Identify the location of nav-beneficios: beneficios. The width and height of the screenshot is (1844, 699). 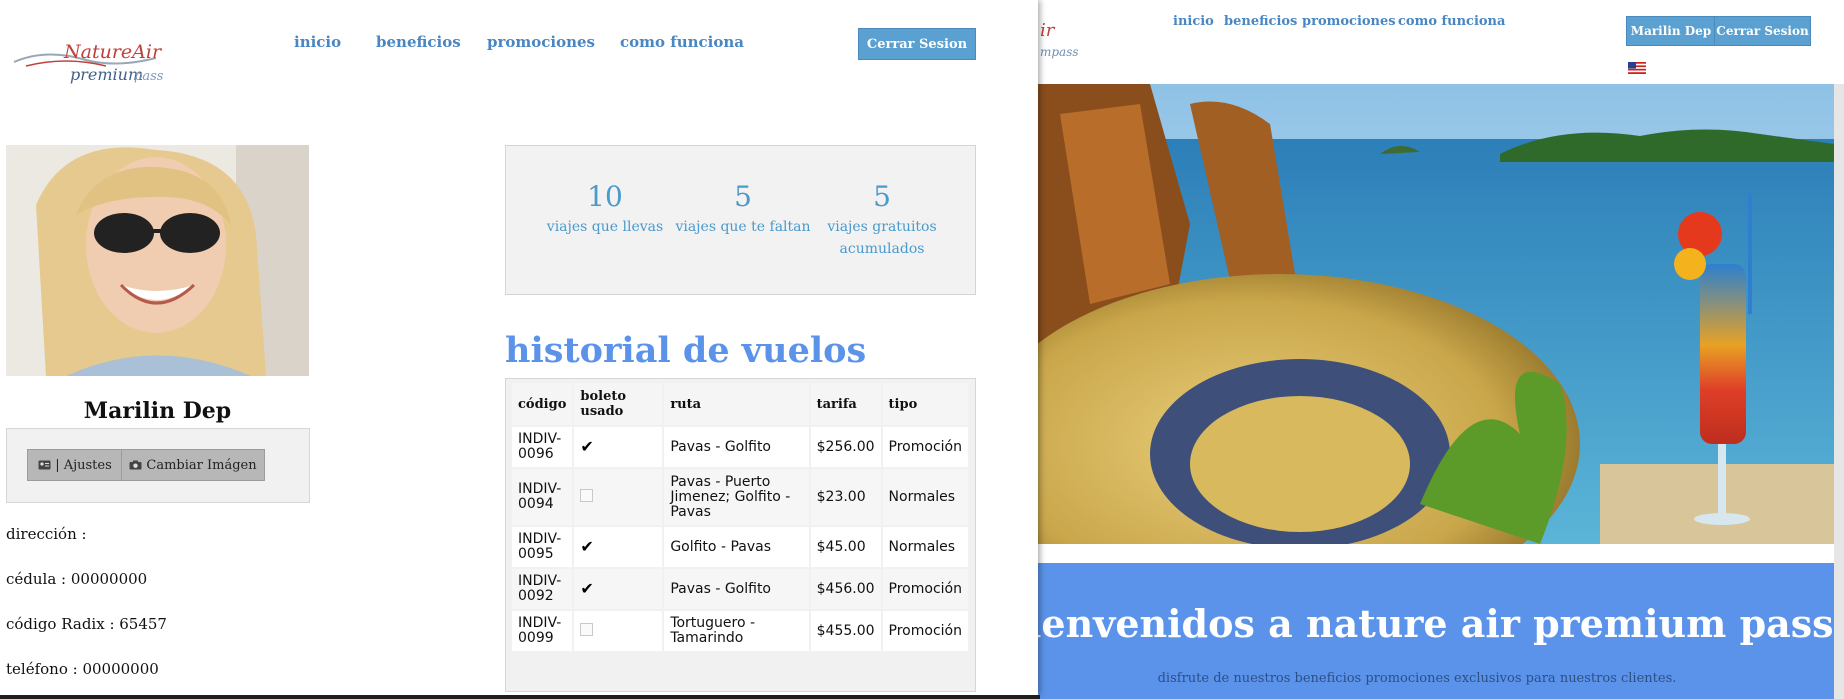
(418, 42).